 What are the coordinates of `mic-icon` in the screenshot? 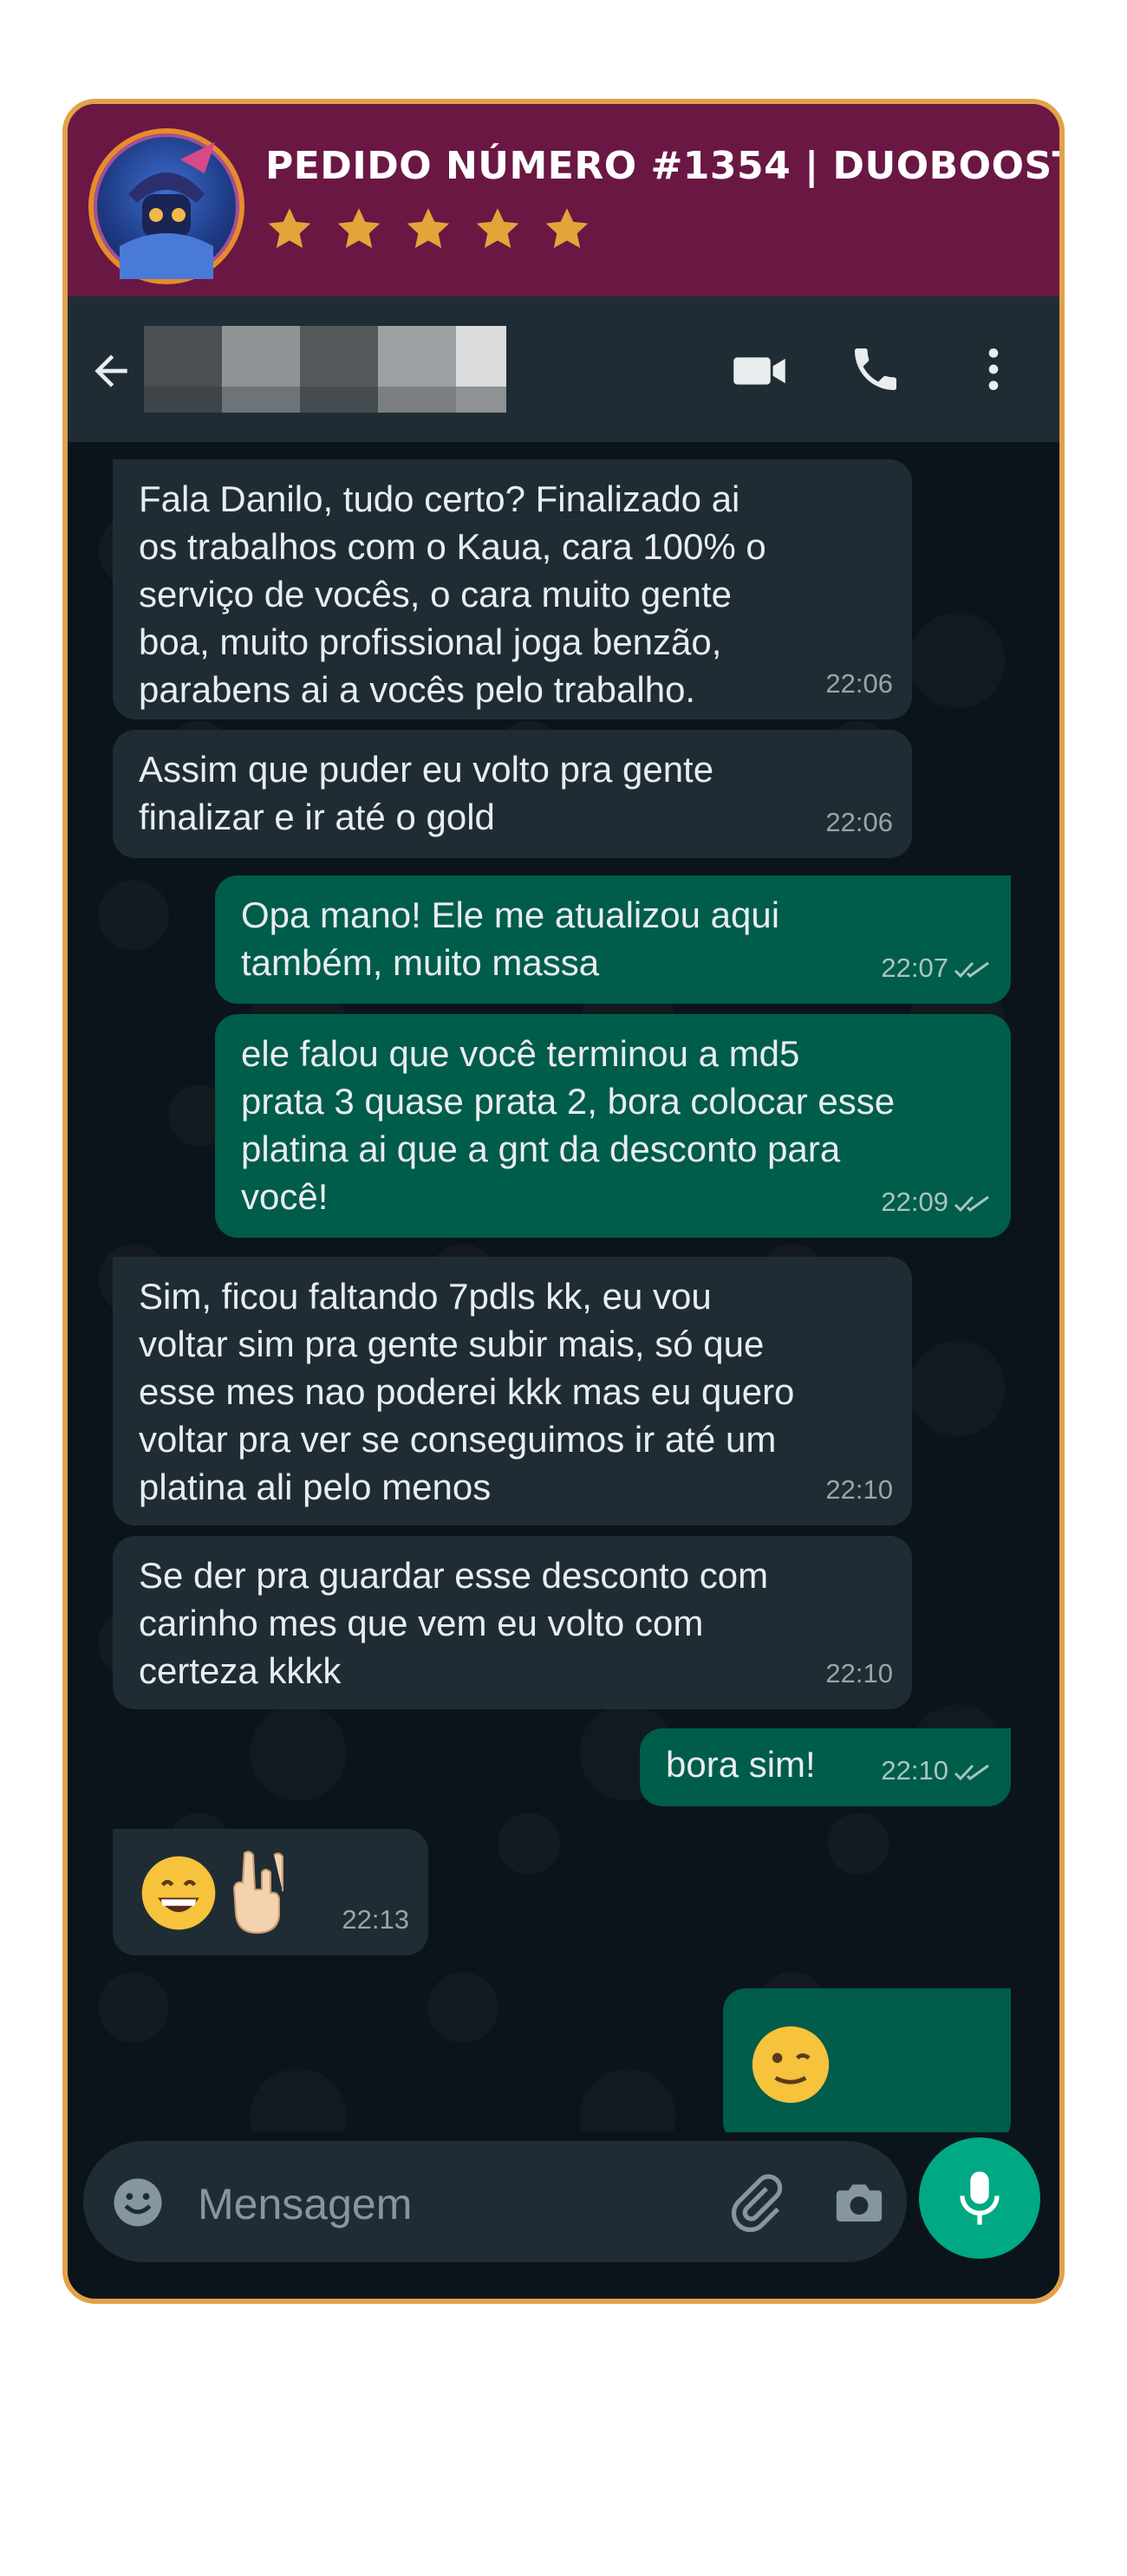 It's located at (980, 2198).